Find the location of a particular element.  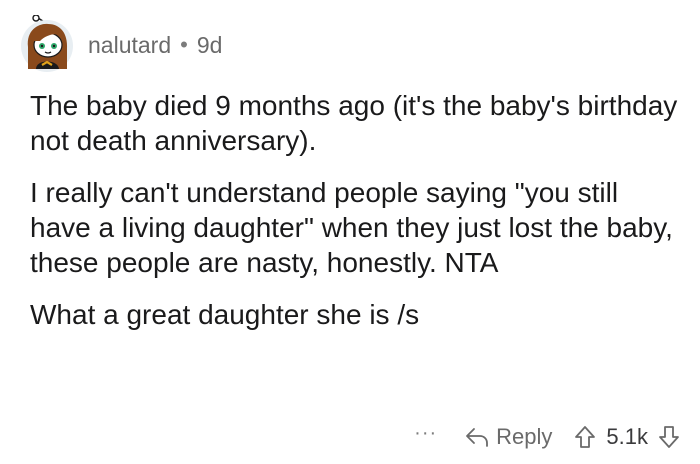

comment-meta: nalutard • 9d is located at coordinates (155, 45).